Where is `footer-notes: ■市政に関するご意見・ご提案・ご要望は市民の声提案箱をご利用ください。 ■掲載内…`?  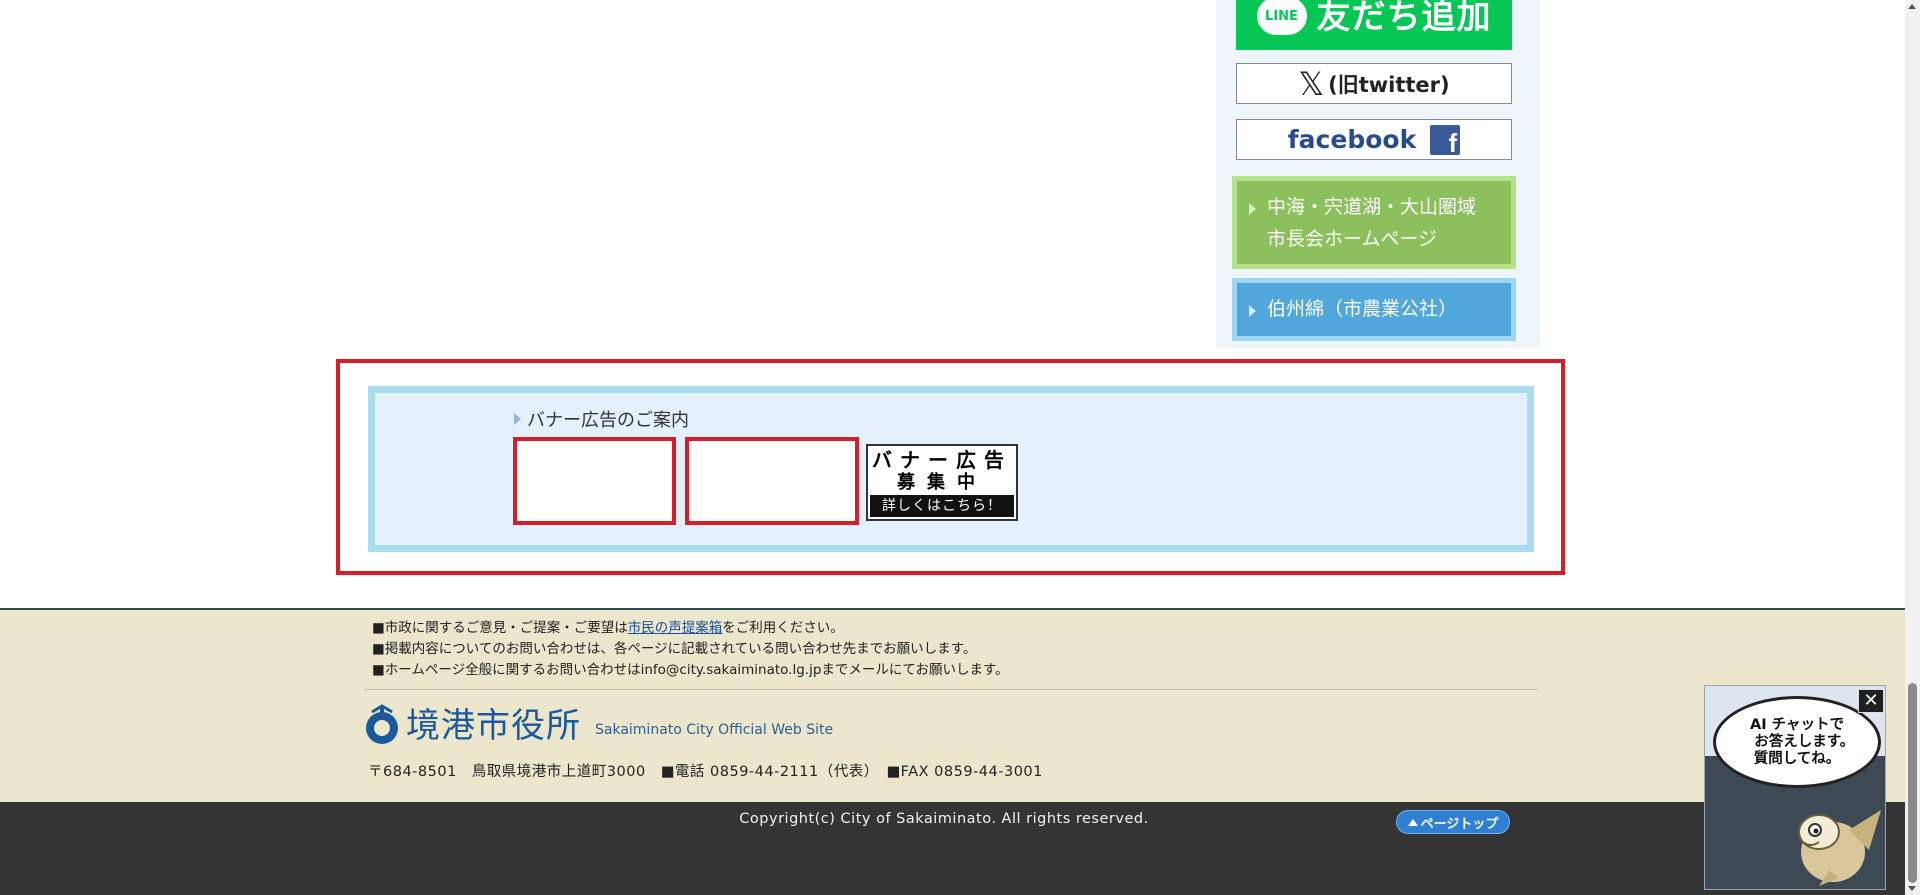 footer-notes: ■市政に関するご意見・ご提案・ご要望は市民の声提案箱をご利用ください。 ■掲載内… is located at coordinates (690, 649).